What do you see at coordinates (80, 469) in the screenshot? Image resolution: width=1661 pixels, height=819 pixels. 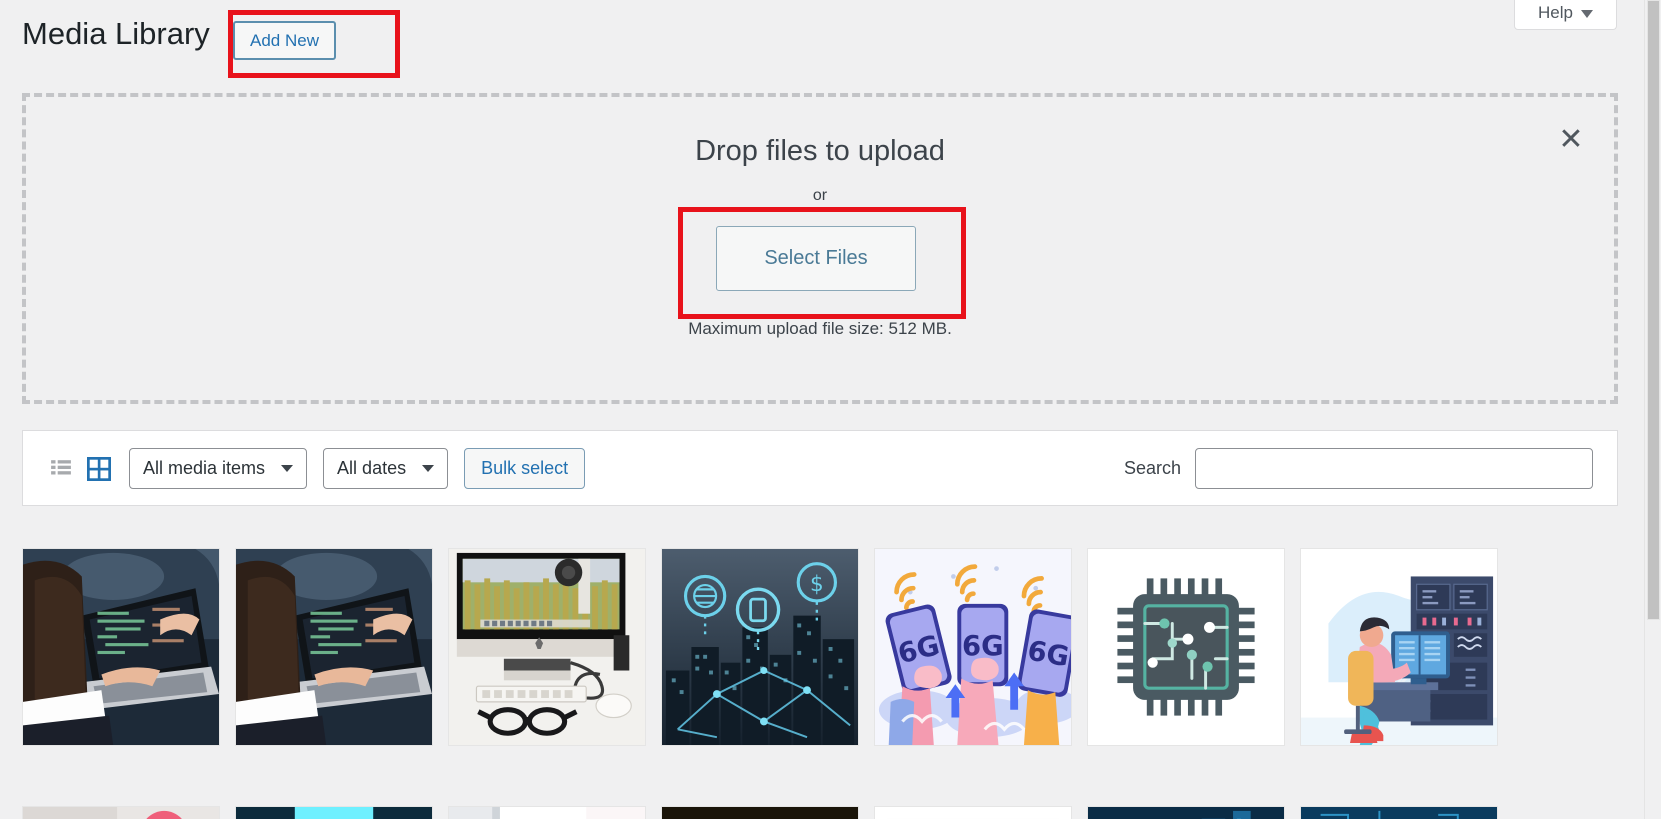 I see `view-switcher` at bounding box center [80, 469].